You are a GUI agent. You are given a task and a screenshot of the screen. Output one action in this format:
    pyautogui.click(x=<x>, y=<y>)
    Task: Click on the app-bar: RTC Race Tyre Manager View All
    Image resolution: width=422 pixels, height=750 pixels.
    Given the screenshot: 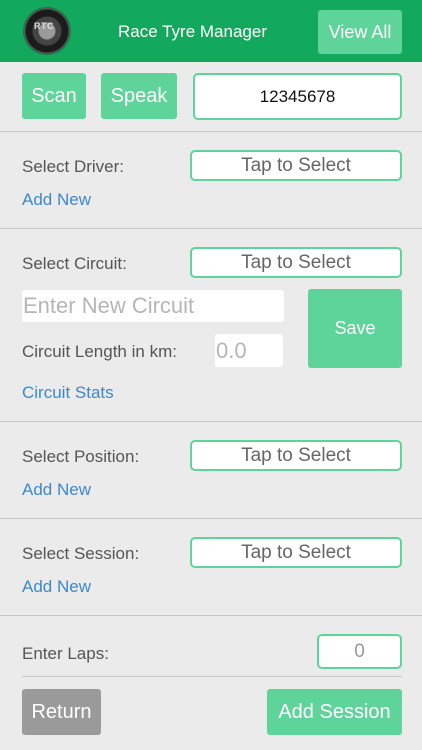 What is the action you would take?
    pyautogui.click(x=211, y=31)
    